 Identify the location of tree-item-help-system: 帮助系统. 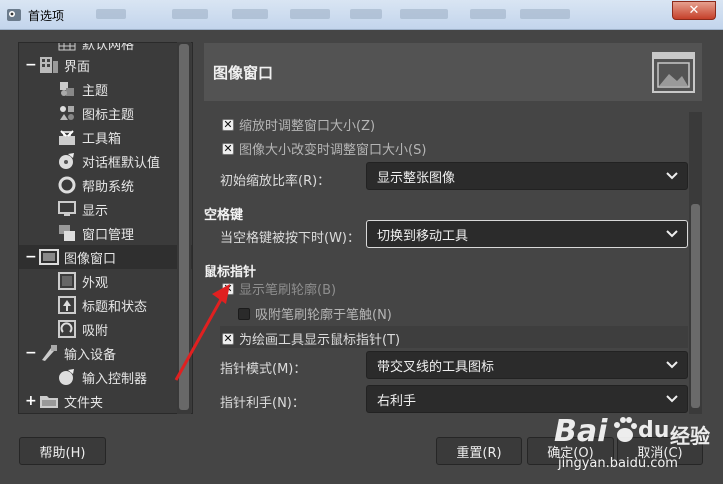
(95, 185).